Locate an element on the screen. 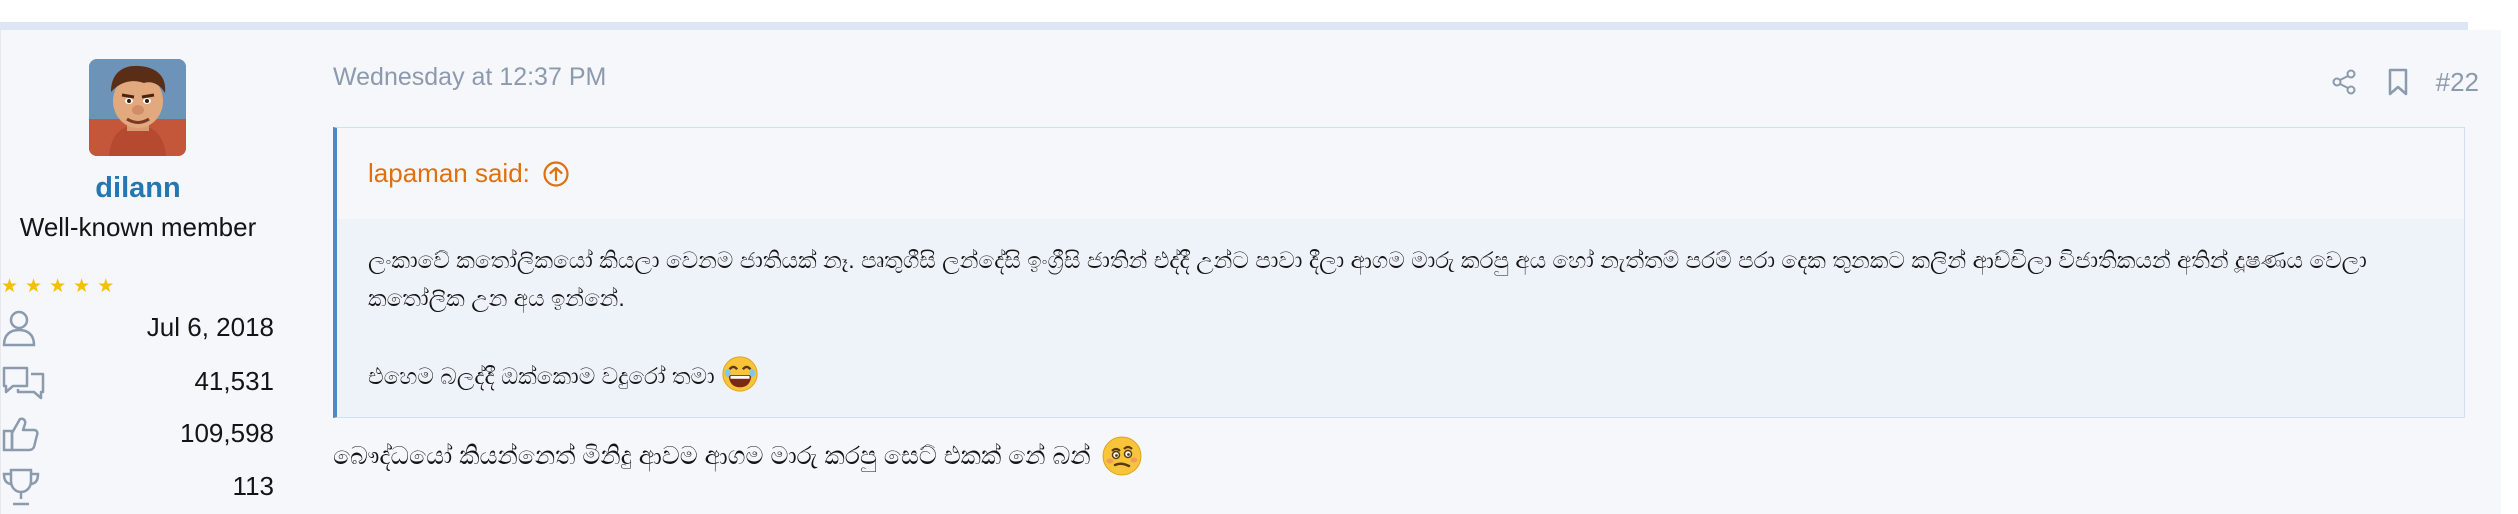 The height and width of the screenshot is (514, 2518). share-button is located at coordinates (2344, 82).